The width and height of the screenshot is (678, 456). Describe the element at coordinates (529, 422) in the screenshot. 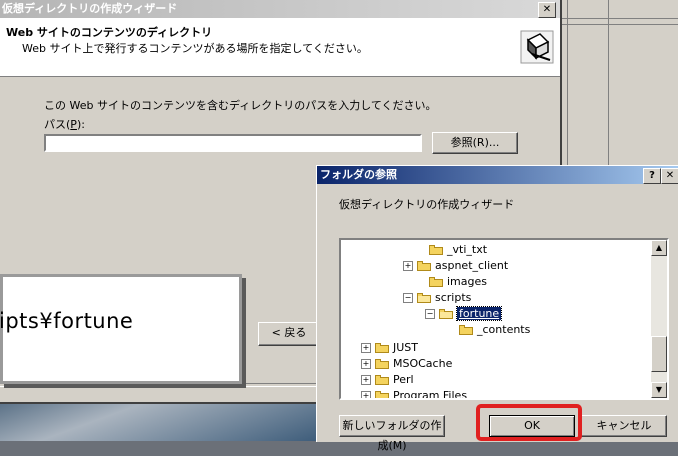

I see `ok-button-highlight` at that location.